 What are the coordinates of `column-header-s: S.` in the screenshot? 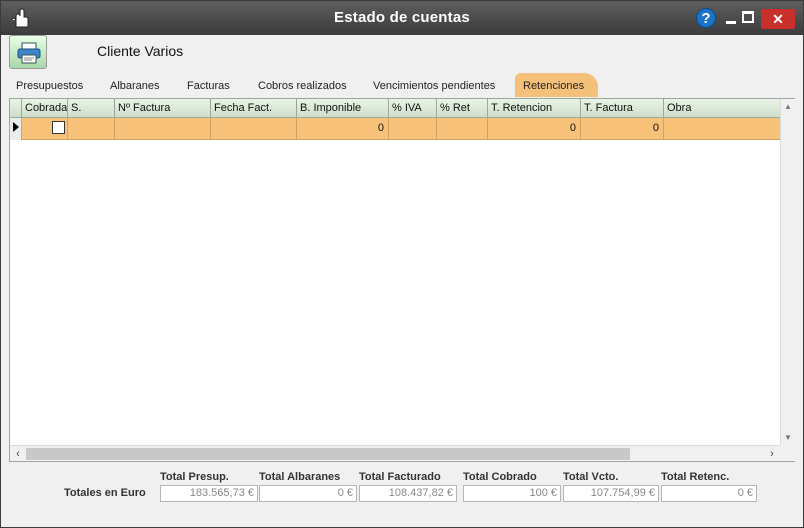 It's located at (91, 108).